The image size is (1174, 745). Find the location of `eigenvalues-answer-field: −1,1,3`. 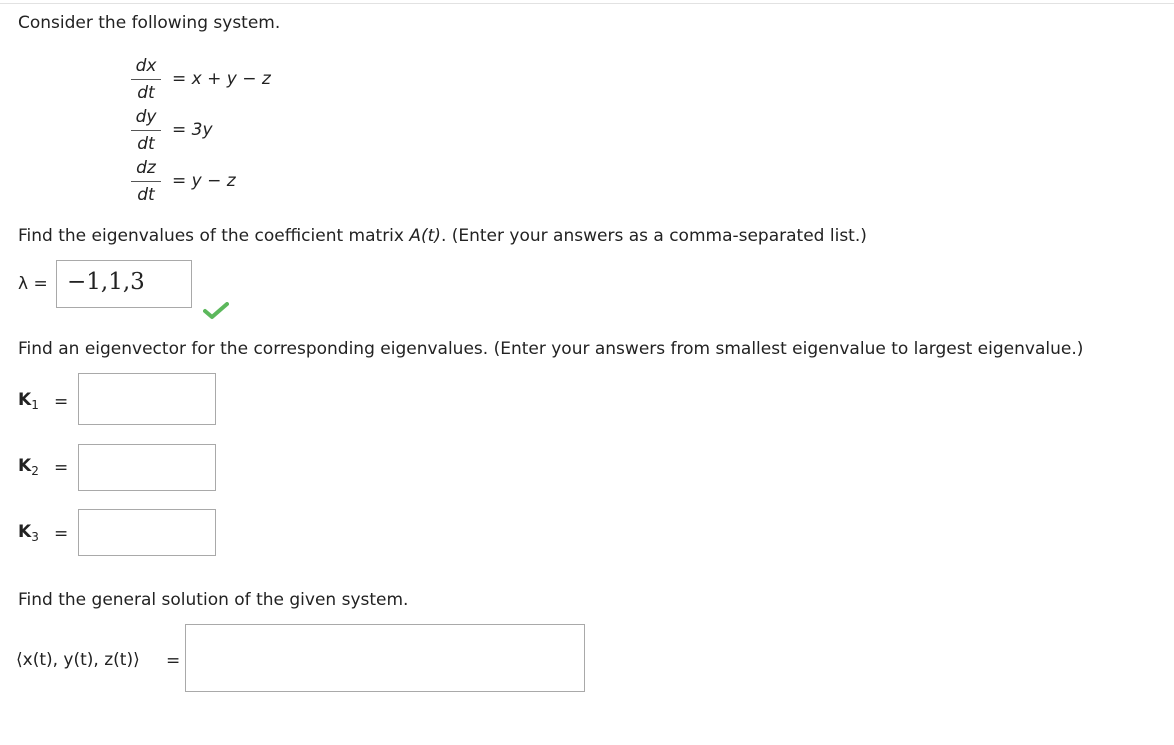

eigenvalues-answer-field: −1,1,3 is located at coordinates (124, 284).